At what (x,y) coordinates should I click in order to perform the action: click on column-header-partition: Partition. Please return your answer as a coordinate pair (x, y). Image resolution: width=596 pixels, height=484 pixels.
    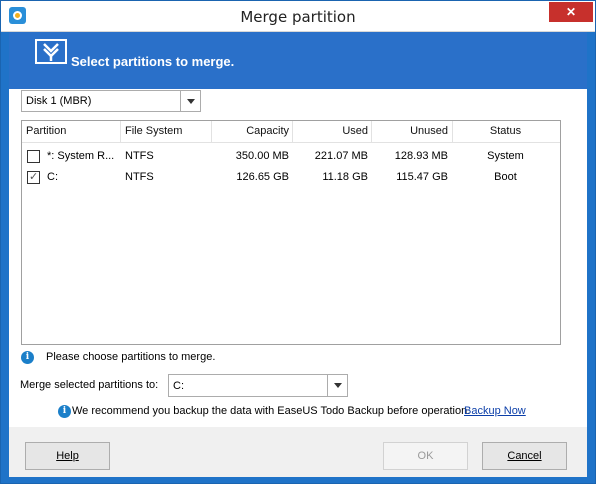
    Looking at the image, I should click on (46, 131).